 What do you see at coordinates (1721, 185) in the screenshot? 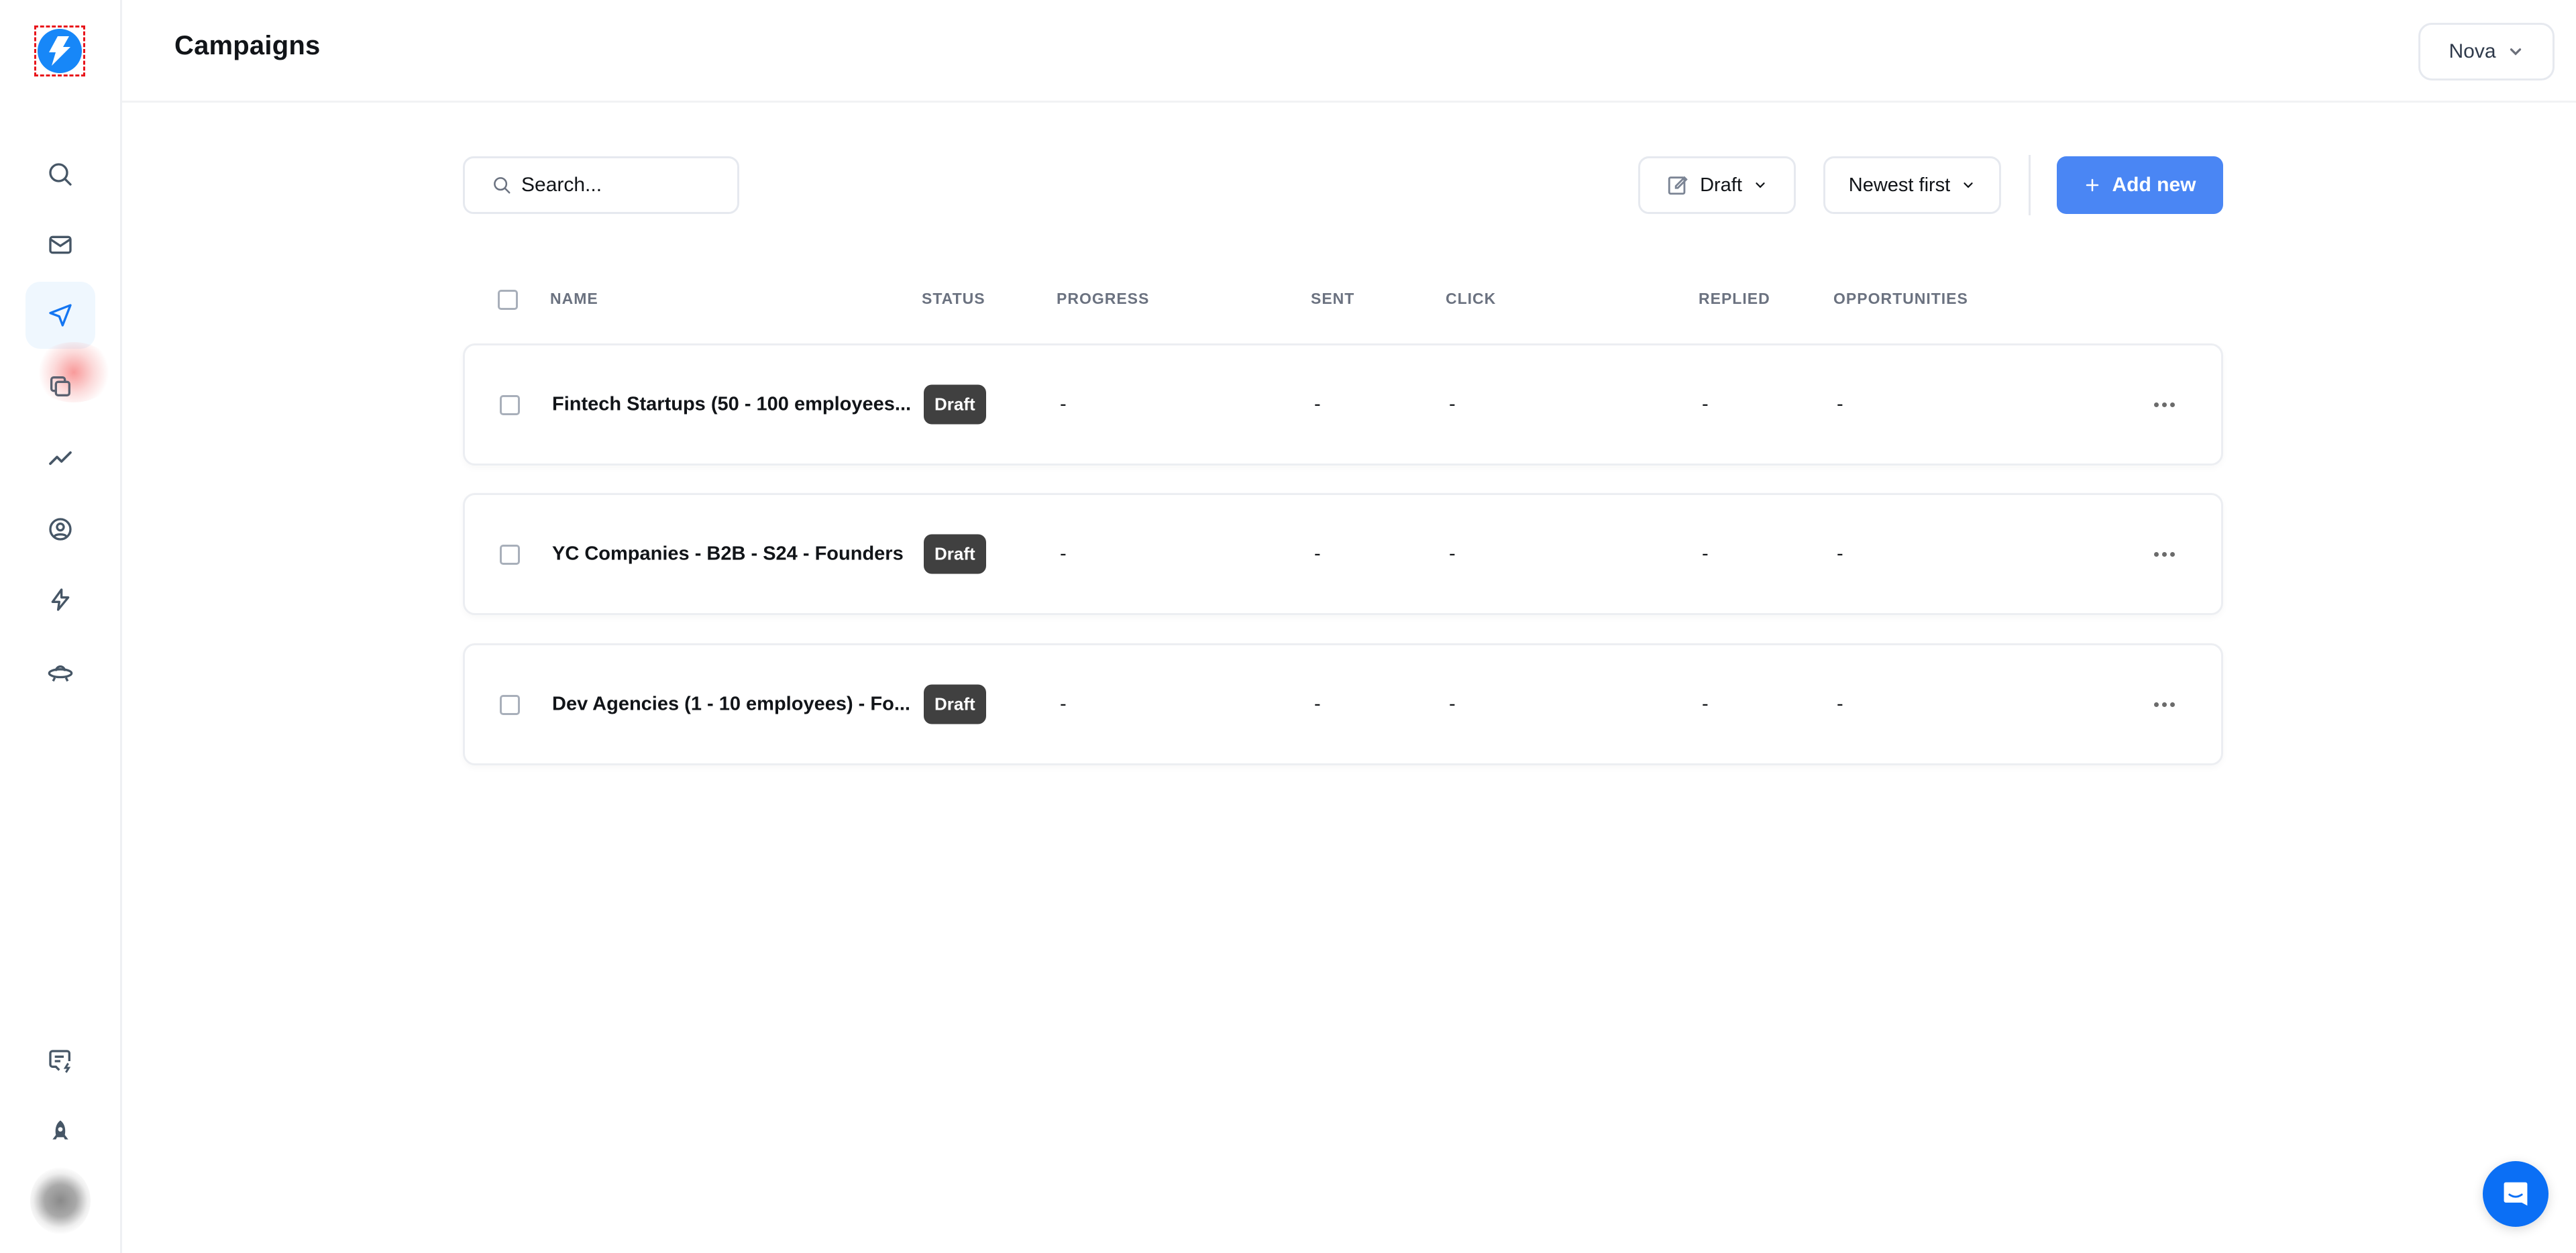
I see `status-filter-label: Draft` at bounding box center [1721, 185].